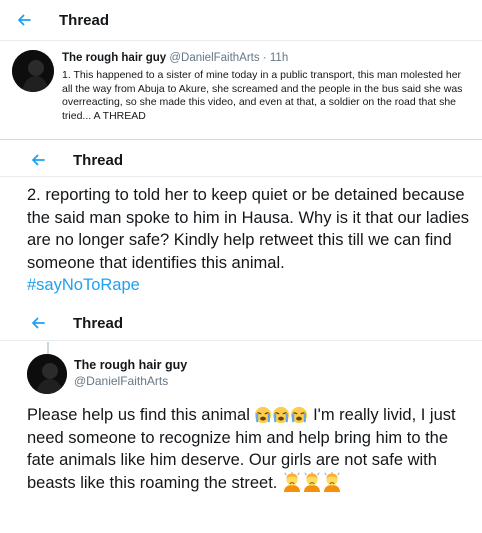  What do you see at coordinates (279, 58) in the screenshot?
I see `tweet-time: 11h` at bounding box center [279, 58].